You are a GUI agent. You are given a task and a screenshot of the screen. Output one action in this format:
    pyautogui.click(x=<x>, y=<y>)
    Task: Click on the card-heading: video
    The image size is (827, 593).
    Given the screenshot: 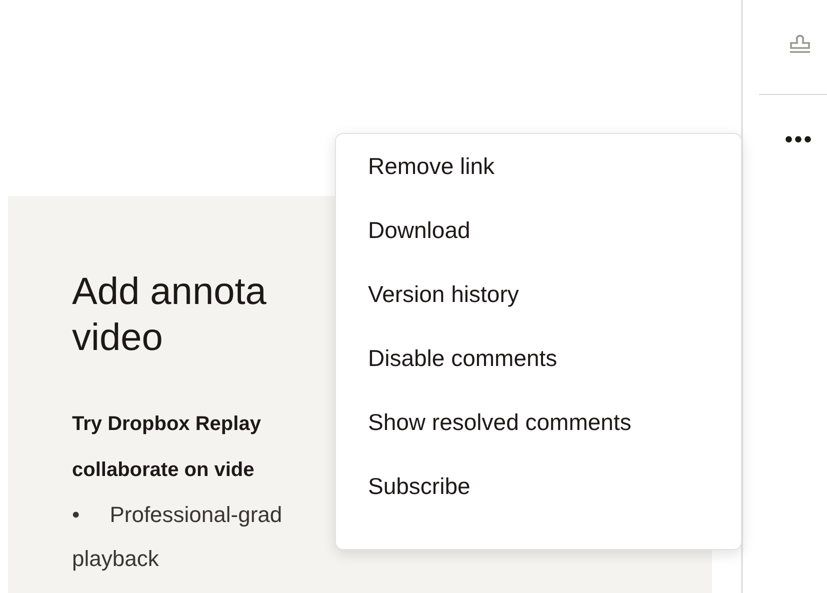 What is the action you would take?
    pyautogui.click(x=117, y=338)
    